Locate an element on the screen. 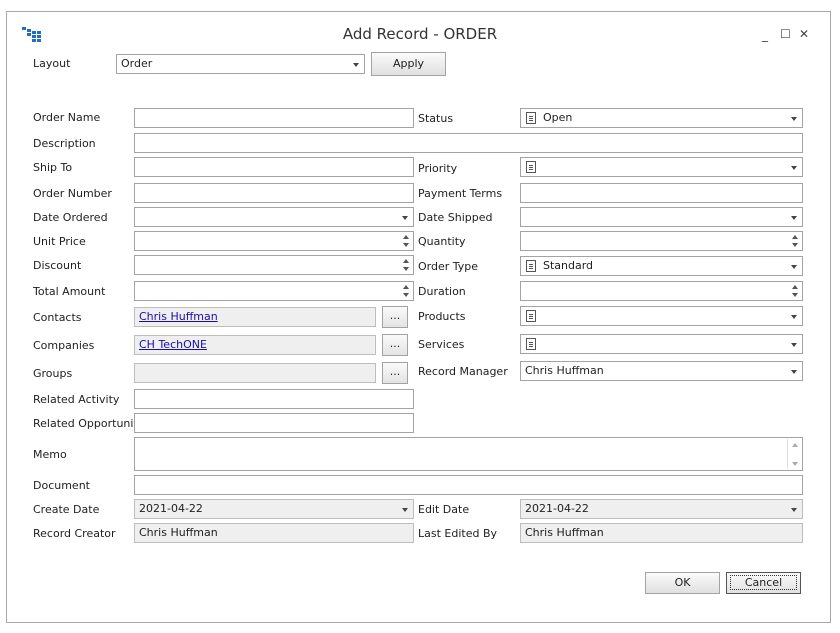 The height and width of the screenshot is (633, 840). memo-textarea is located at coordinates (468, 454).